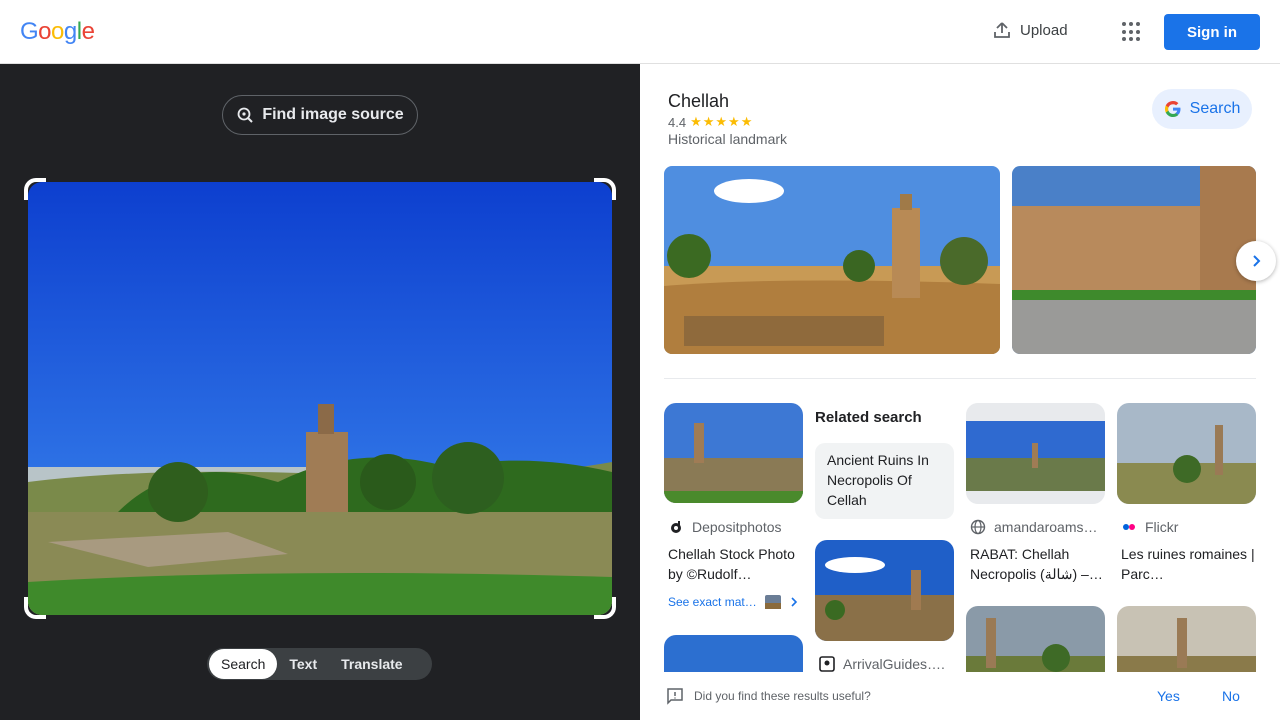 Image resolution: width=1280 pixels, height=720 pixels. I want to click on crop-handle-top-right, so click(605, 189).